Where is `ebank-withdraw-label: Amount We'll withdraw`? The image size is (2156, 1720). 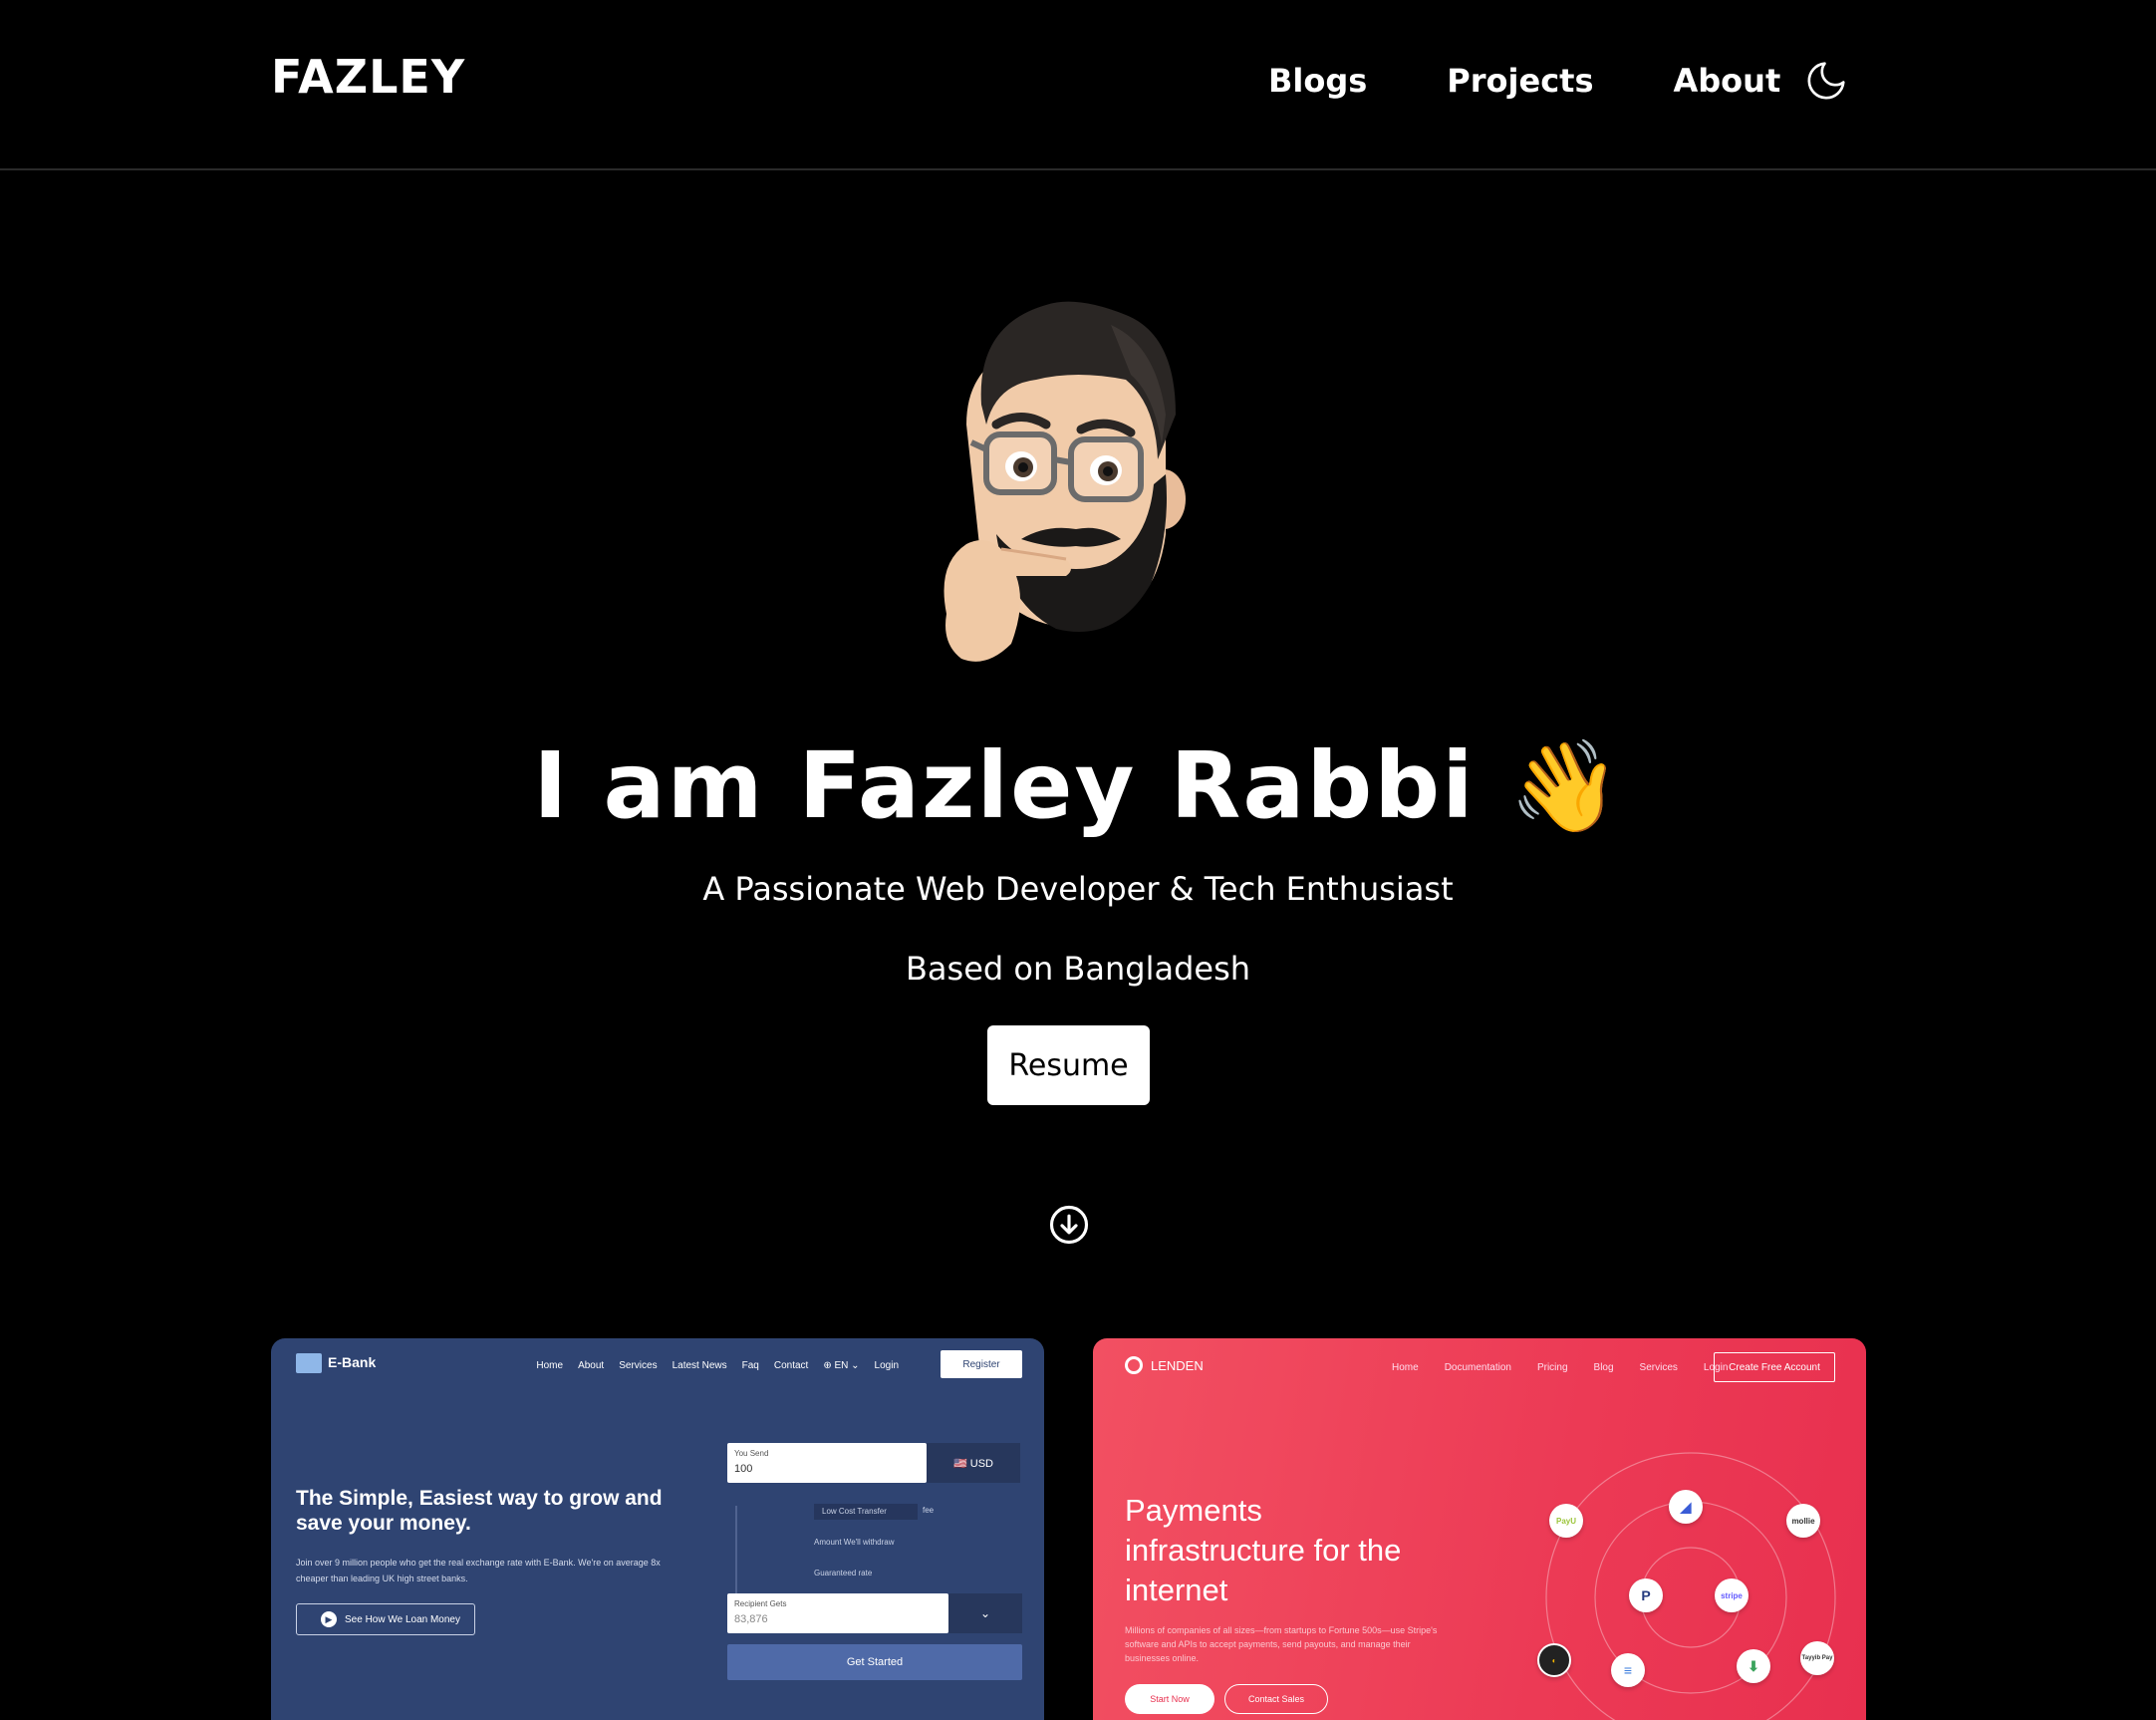
ebank-withdraw-label: Amount We'll withdraw is located at coordinates (854, 1542).